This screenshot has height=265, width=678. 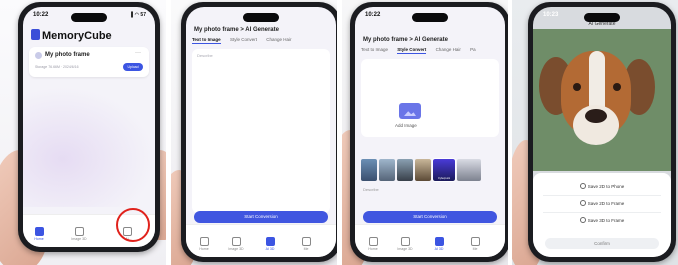 I want to click on dog-nose, so click(x=596, y=116).